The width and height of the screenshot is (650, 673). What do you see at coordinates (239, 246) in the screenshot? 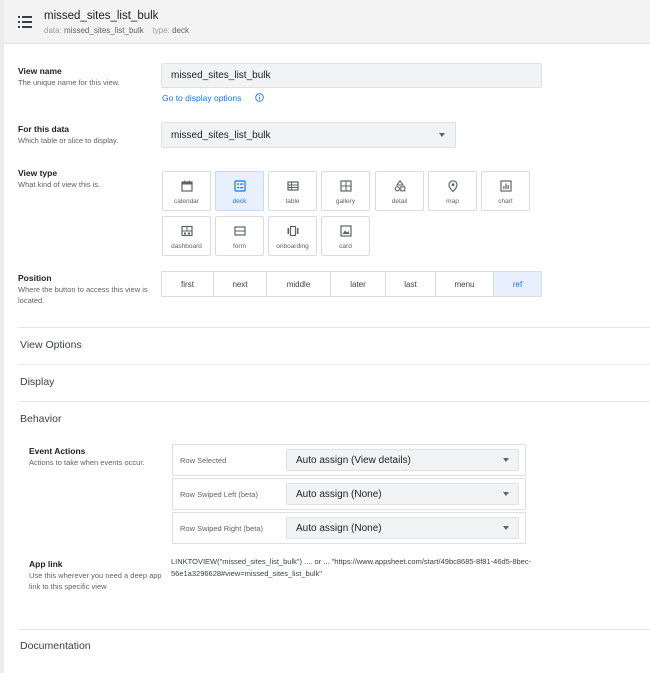
I see `view-type-label-text: form` at bounding box center [239, 246].